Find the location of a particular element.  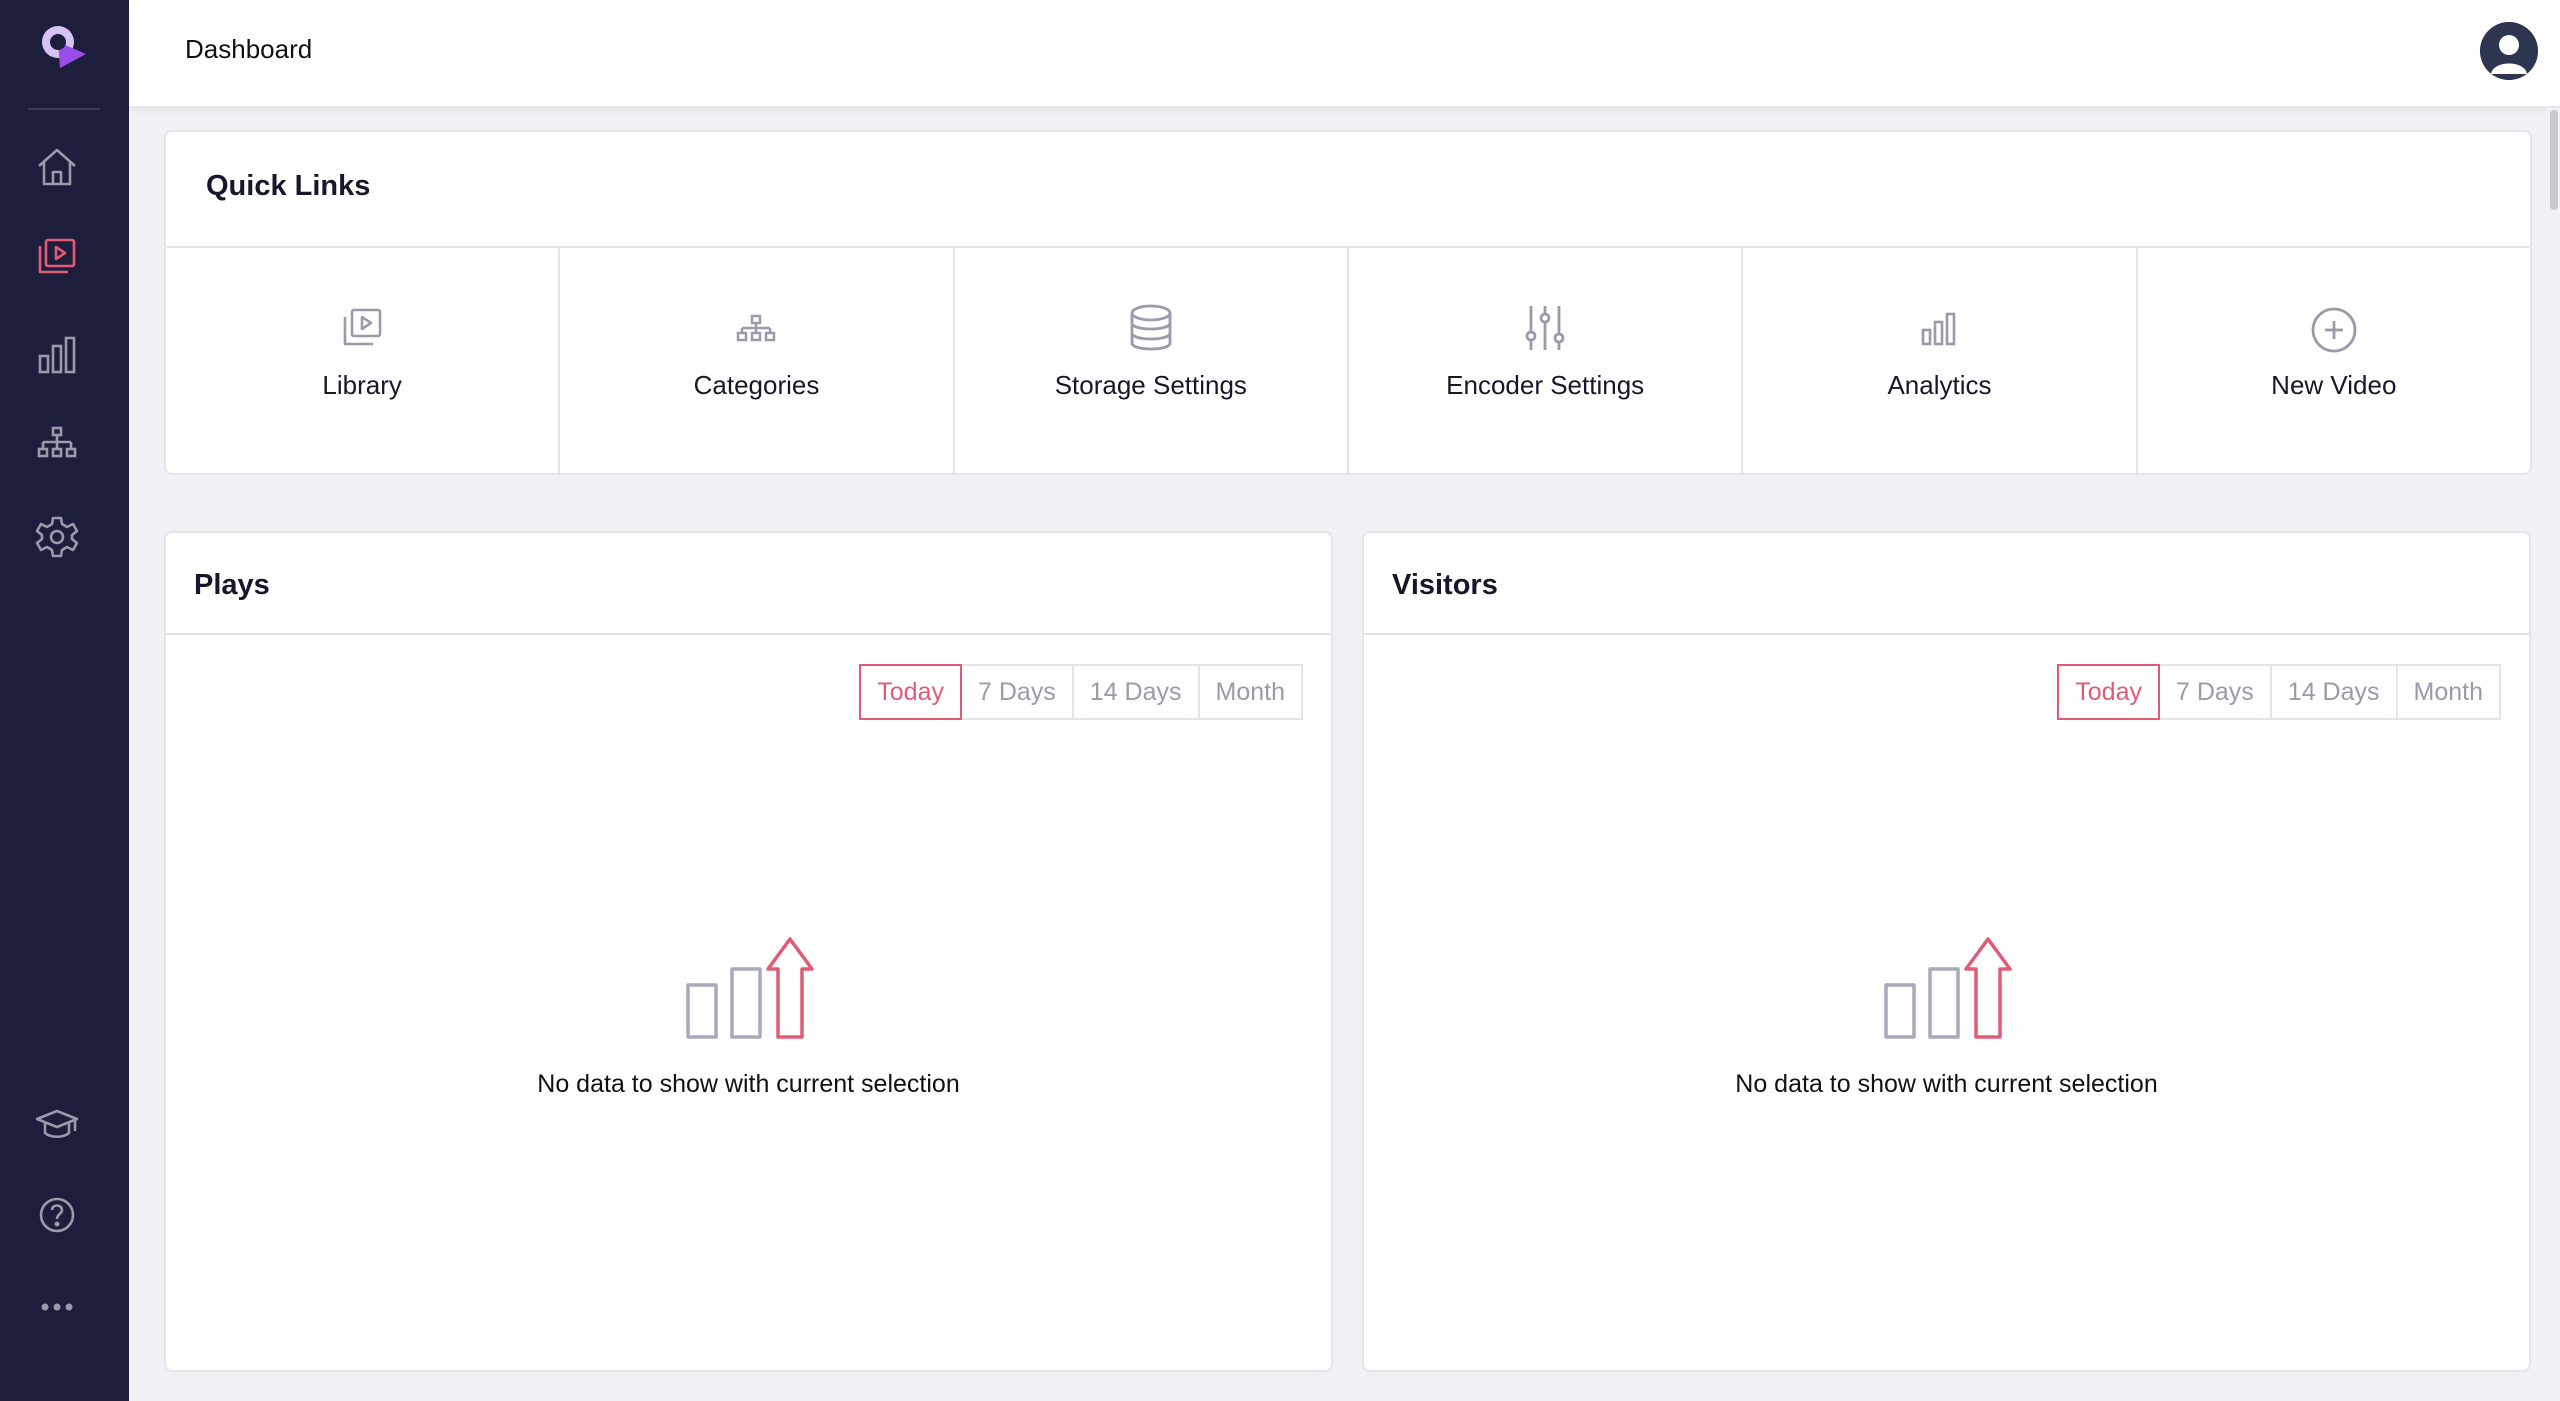

help-icon is located at coordinates (57, 1215).